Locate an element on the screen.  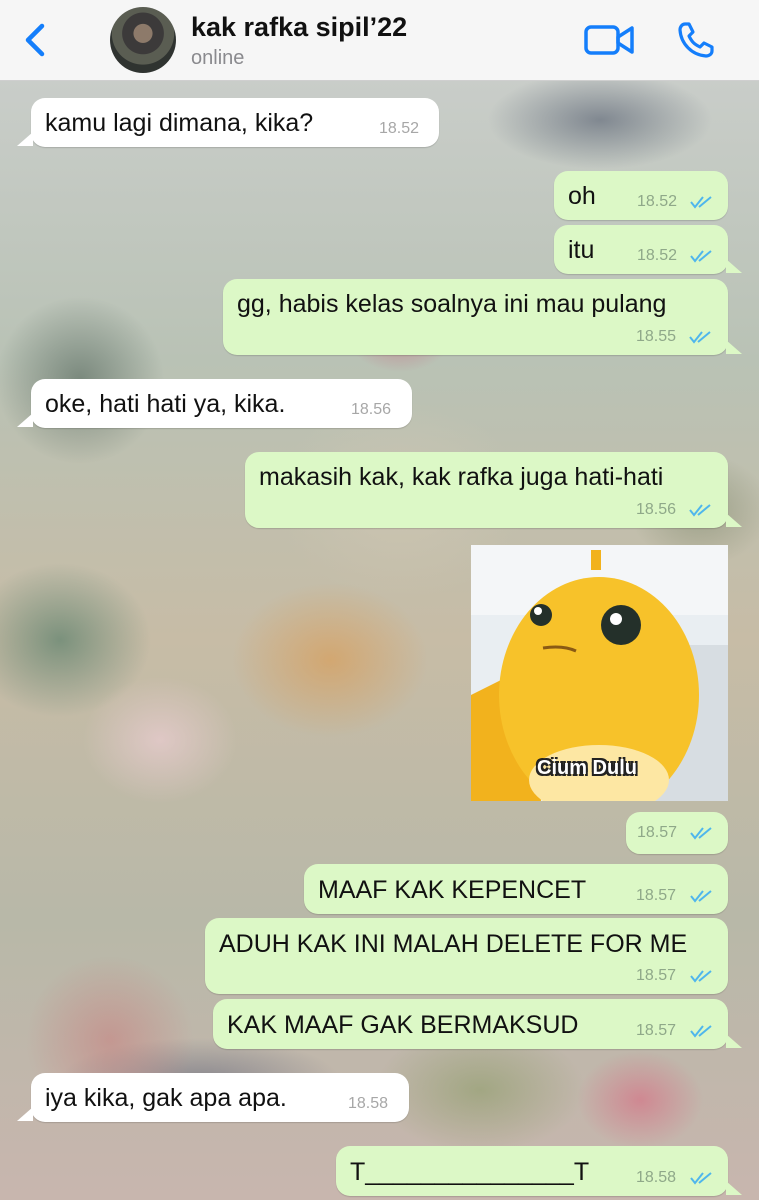
message-text: T_______________T is located at coordinates (470, 1172).